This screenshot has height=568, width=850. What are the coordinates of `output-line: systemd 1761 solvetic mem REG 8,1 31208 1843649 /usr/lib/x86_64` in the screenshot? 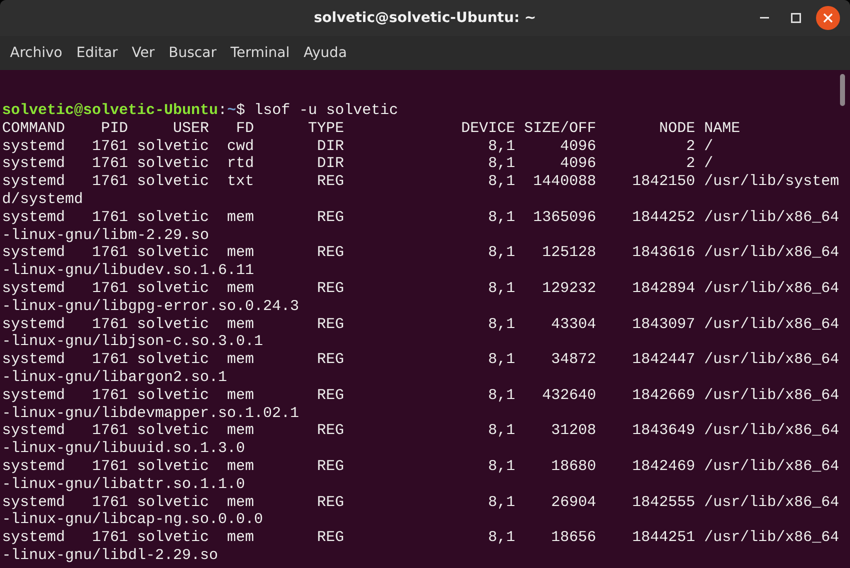 It's located at (421, 431).